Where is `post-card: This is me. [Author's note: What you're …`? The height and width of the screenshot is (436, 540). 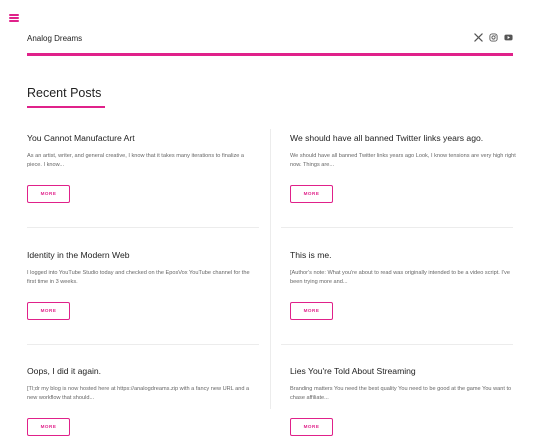 post-card: This is me. [Author's note: What you're … is located at coordinates (406, 285).